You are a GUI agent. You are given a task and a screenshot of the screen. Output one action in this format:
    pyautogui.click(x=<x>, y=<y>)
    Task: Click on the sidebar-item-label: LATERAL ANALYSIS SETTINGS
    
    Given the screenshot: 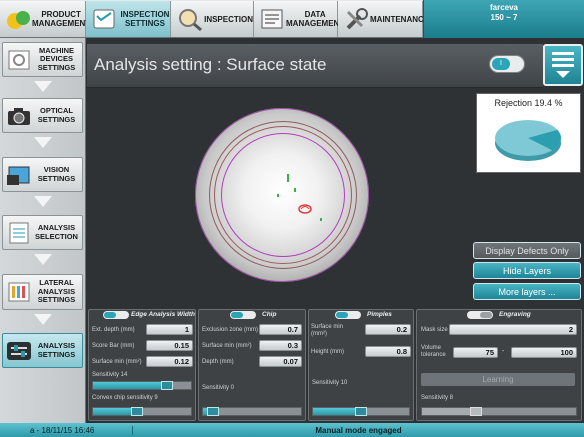 What is the action you would take?
    pyautogui.click(x=56, y=291)
    